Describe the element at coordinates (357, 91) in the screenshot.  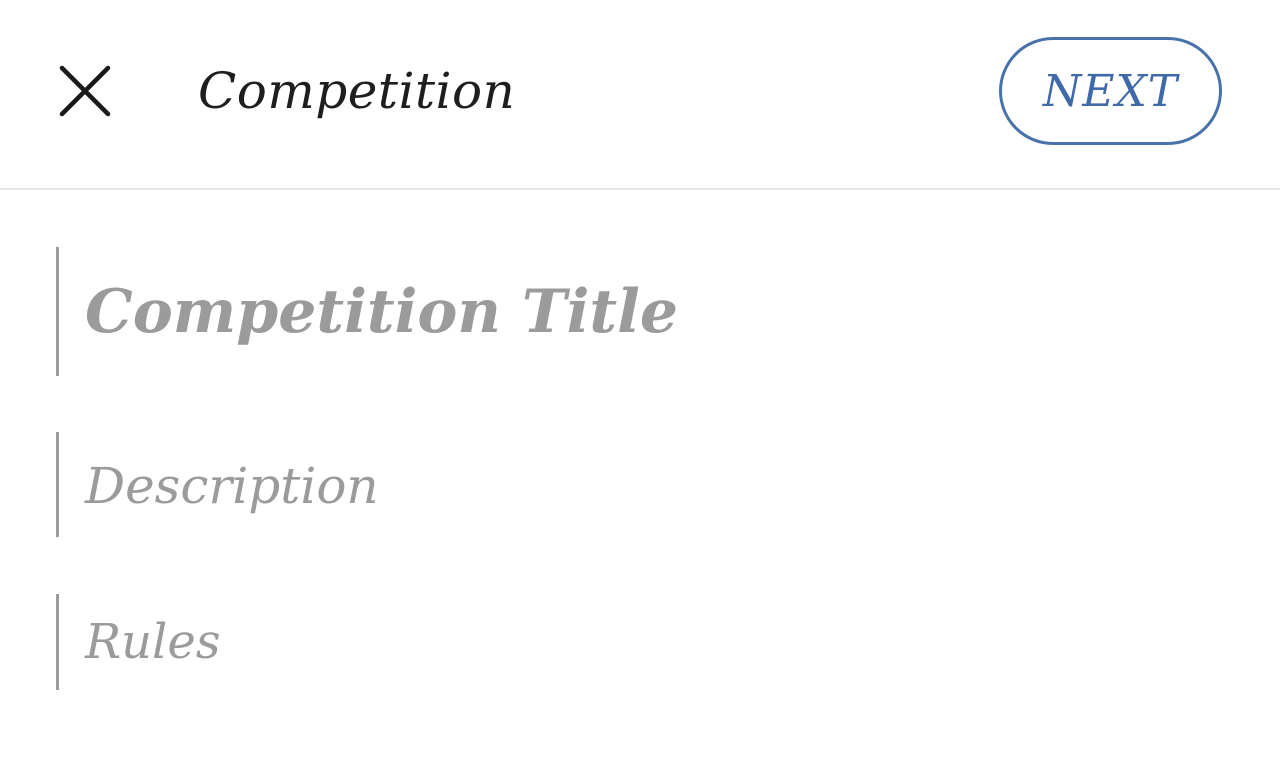
I see `page-title: Competition` at that location.